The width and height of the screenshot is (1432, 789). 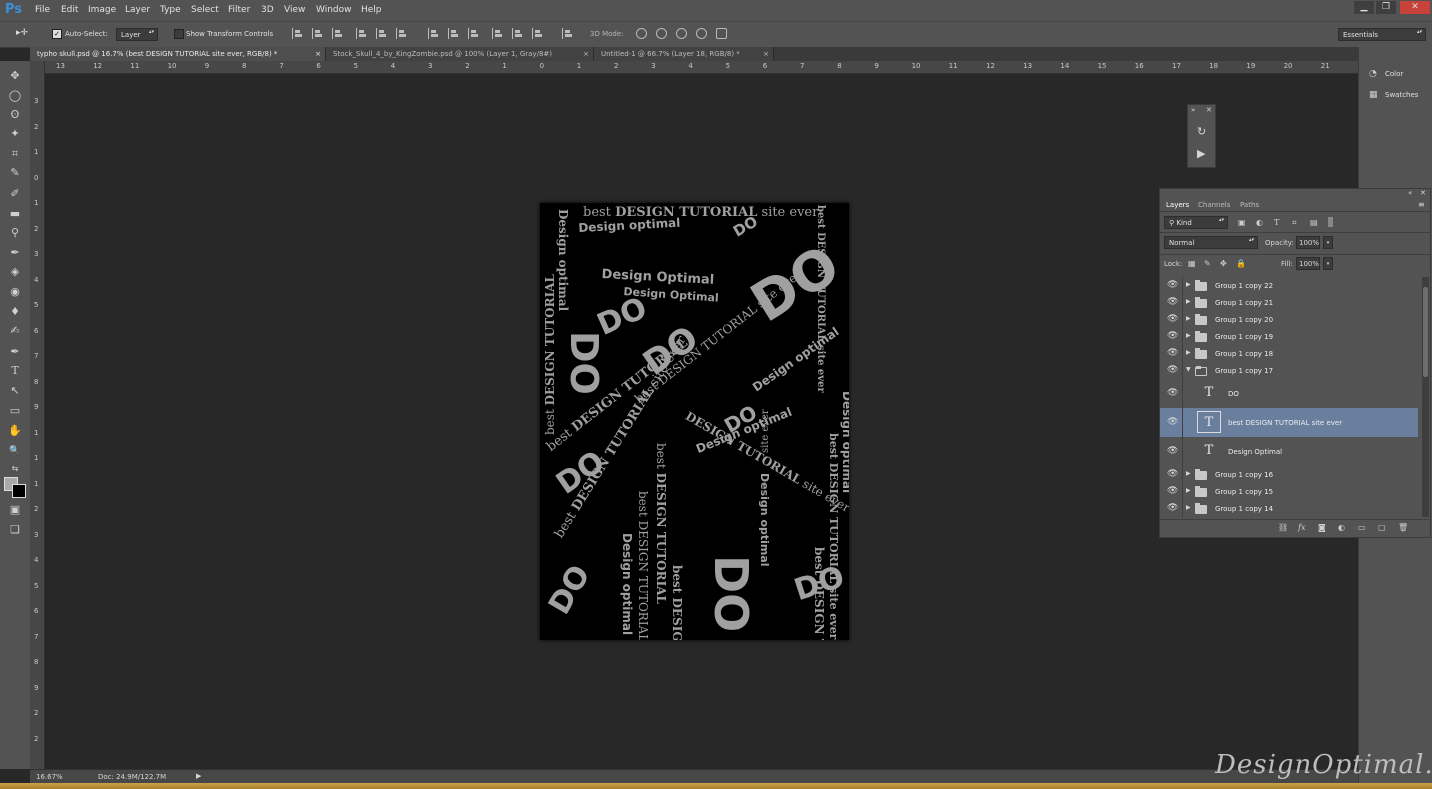 What do you see at coordinates (317, 33) in the screenshot?
I see `align-vcenter-icon` at bounding box center [317, 33].